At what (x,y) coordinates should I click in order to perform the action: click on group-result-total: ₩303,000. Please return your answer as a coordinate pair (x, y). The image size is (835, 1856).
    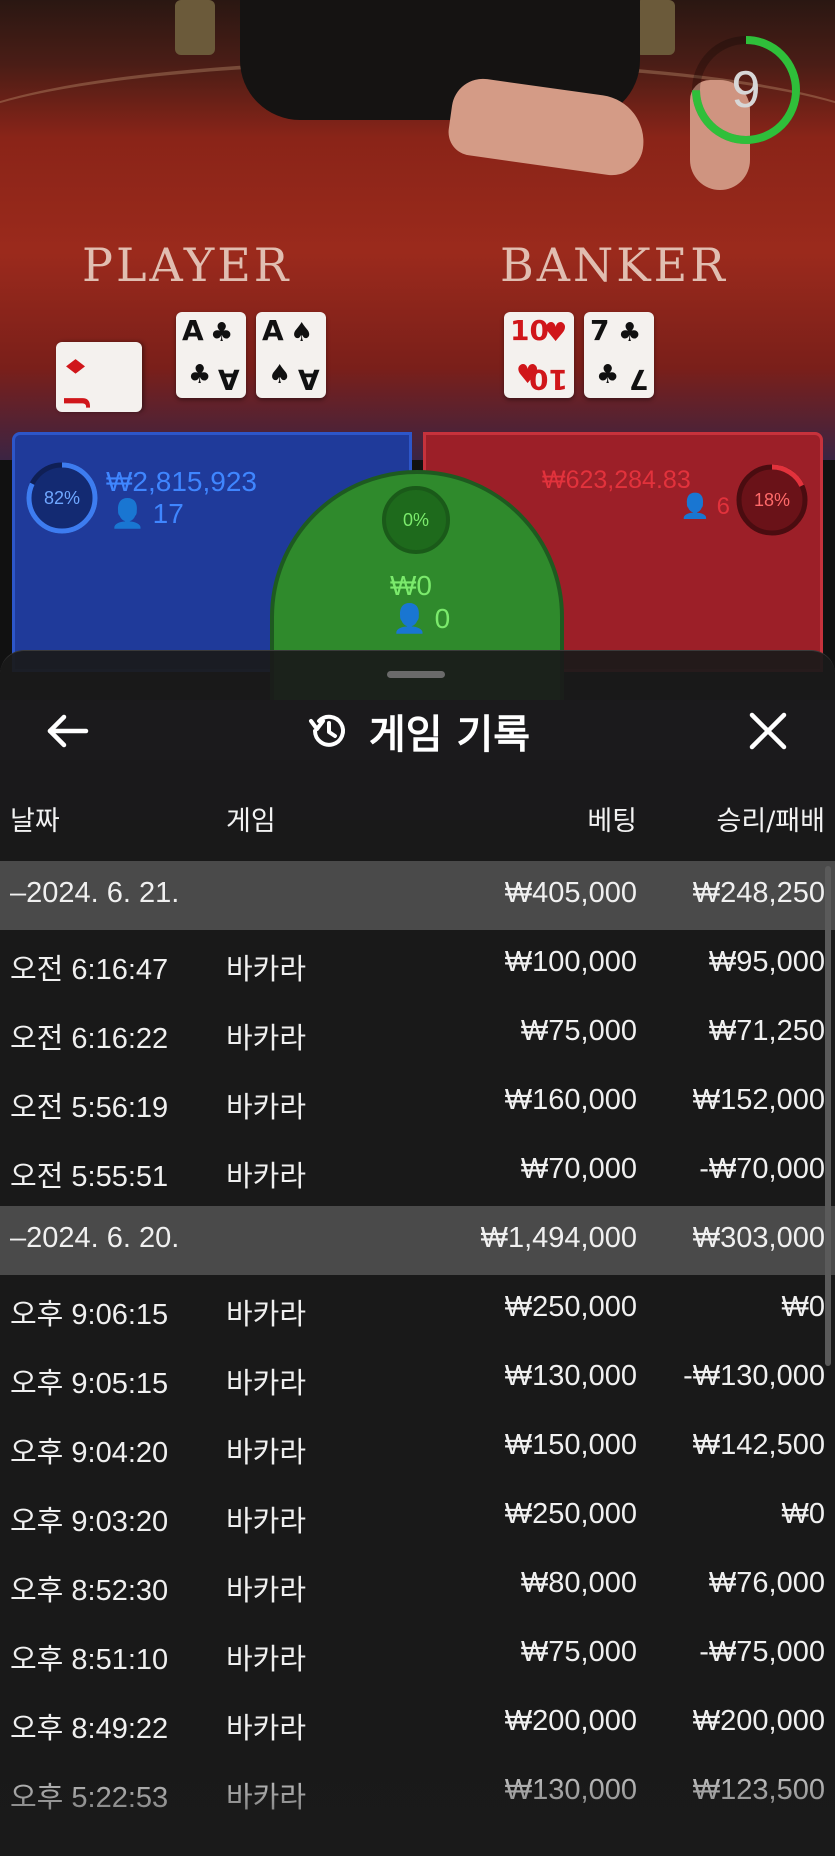
    Looking at the image, I should click on (758, 1238).